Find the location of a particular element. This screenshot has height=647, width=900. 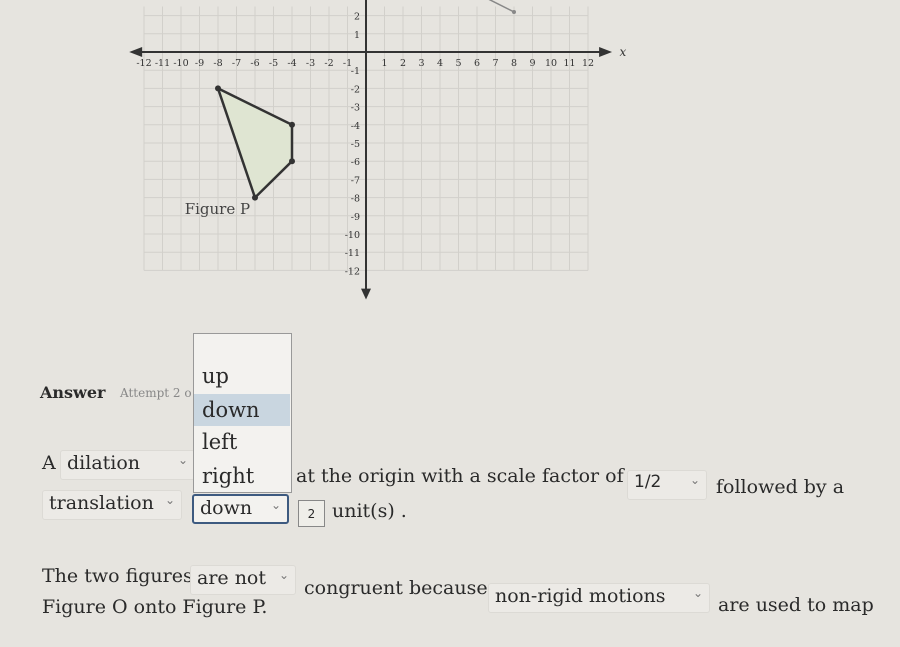

y-axis-arrow-down is located at coordinates (366, 294).